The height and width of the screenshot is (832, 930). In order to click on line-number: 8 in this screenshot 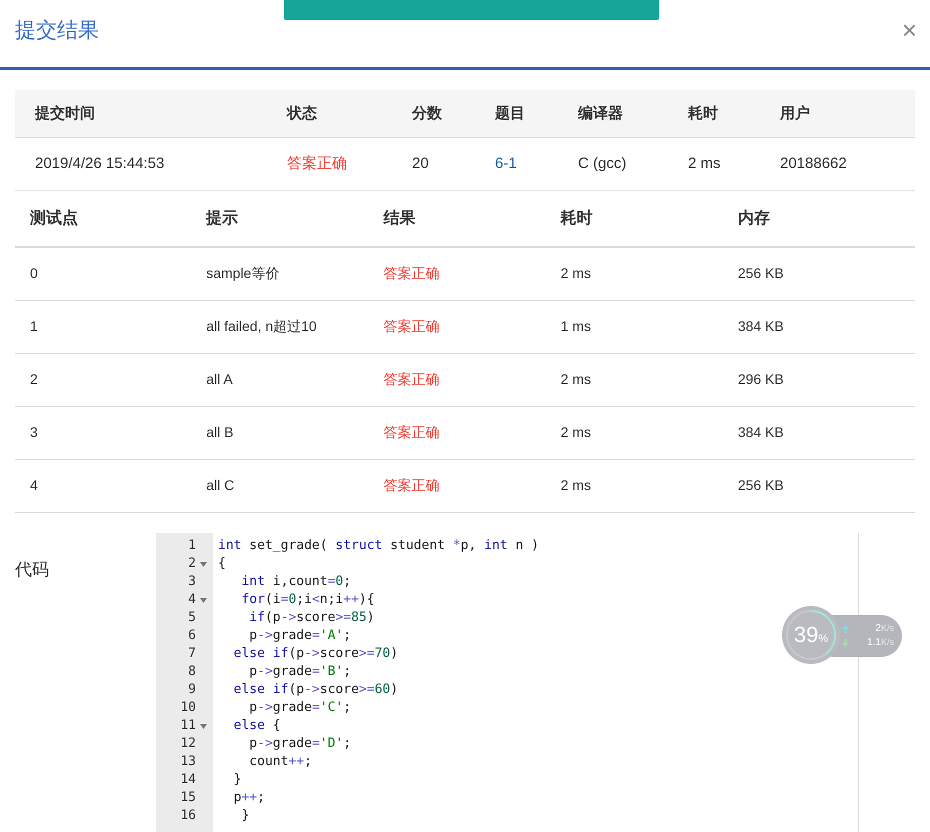, I will do `click(191, 672)`.